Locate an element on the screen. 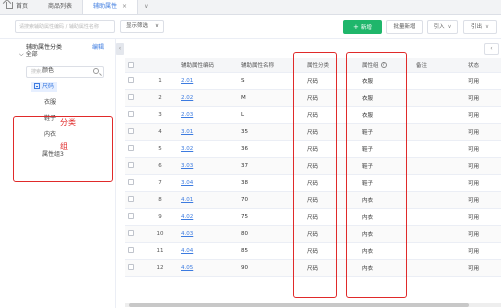 This screenshot has height=308, width=501. tree-node-label: 颜色 is located at coordinates (48, 70).